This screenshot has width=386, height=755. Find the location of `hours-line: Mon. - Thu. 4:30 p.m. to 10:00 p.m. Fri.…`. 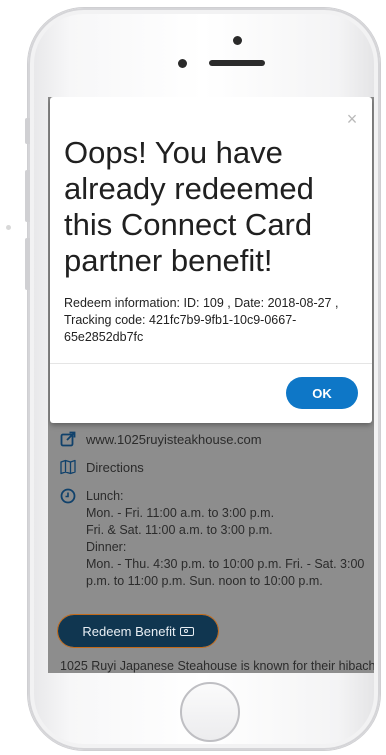

hours-line: Mon. - Thu. 4:30 p.m. to 10:00 p.m. Fri.… is located at coordinates (225, 564).